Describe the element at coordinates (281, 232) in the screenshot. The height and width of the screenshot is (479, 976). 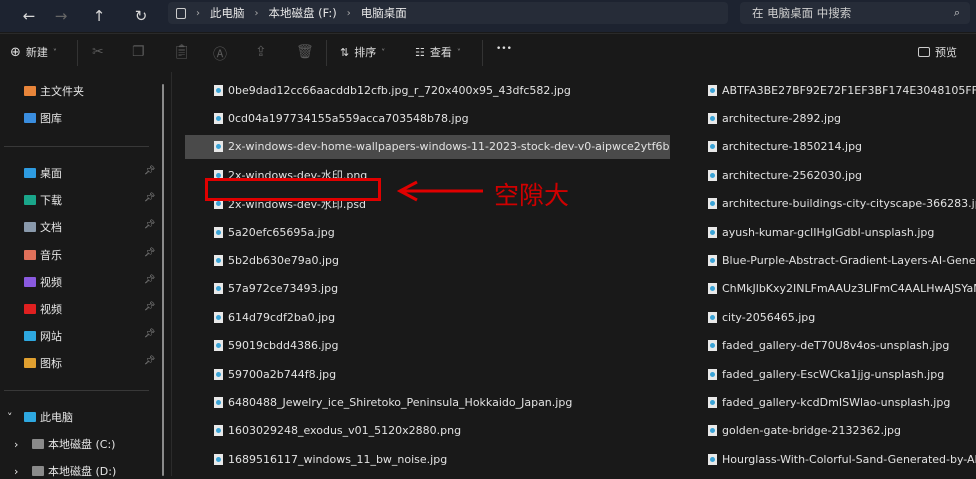
I see `file-name: 5a20efc65695a.jpg` at that location.